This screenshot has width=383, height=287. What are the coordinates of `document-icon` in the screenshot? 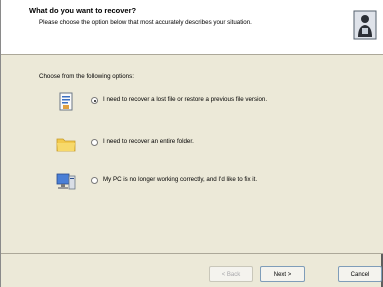 It's located at (66, 101).